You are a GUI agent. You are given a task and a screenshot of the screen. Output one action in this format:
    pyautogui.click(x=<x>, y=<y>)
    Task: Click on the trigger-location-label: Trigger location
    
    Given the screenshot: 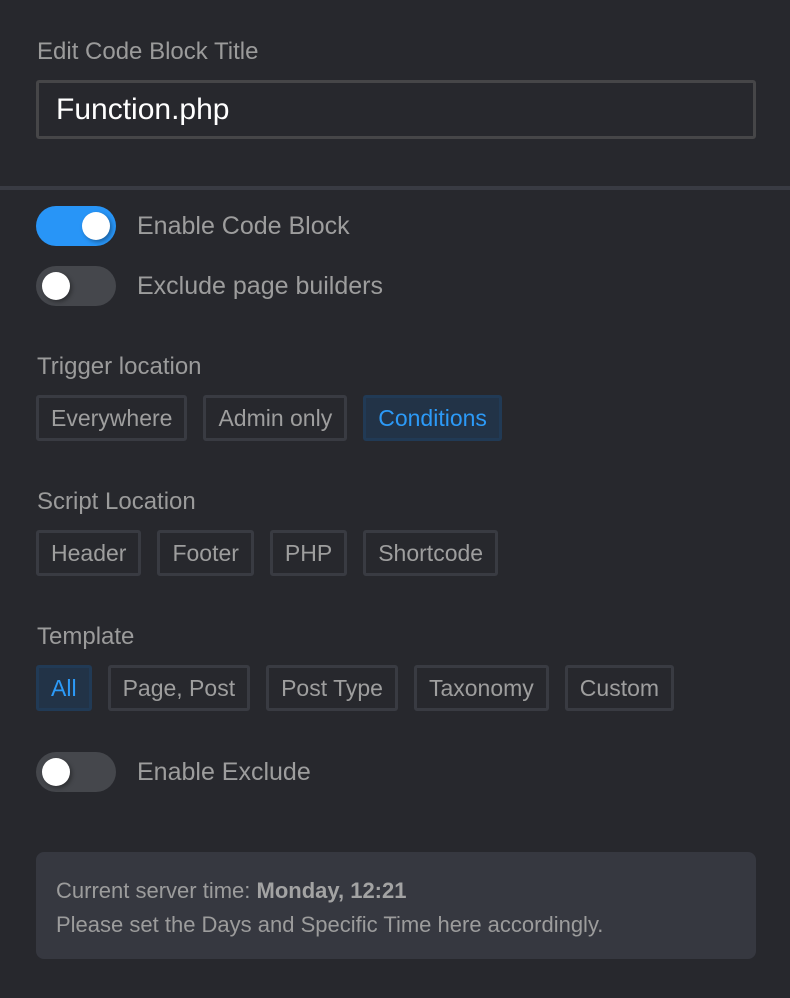 What is the action you would take?
    pyautogui.click(x=119, y=366)
    